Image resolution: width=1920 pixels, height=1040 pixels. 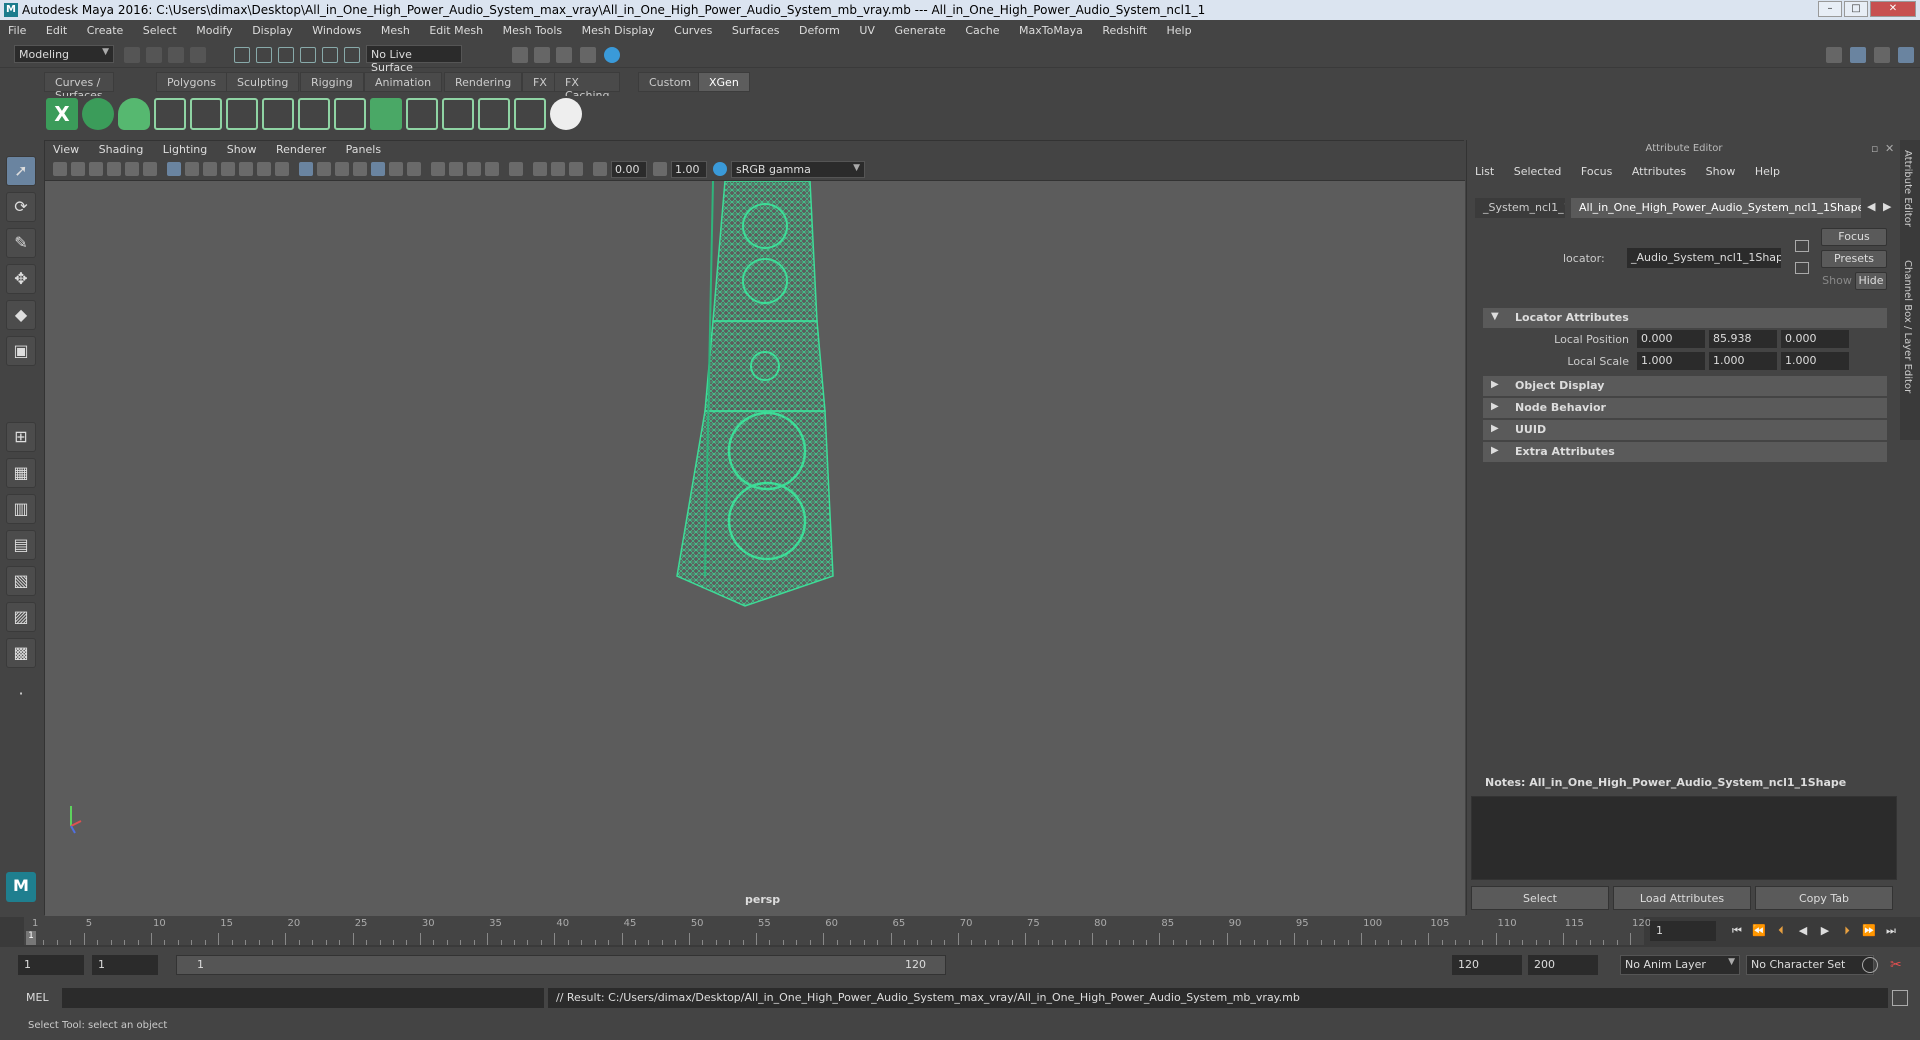 What do you see at coordinates (324, 169) in the screenshot?
I see `smooth-shade-icon` at bounding box center [324, 169].